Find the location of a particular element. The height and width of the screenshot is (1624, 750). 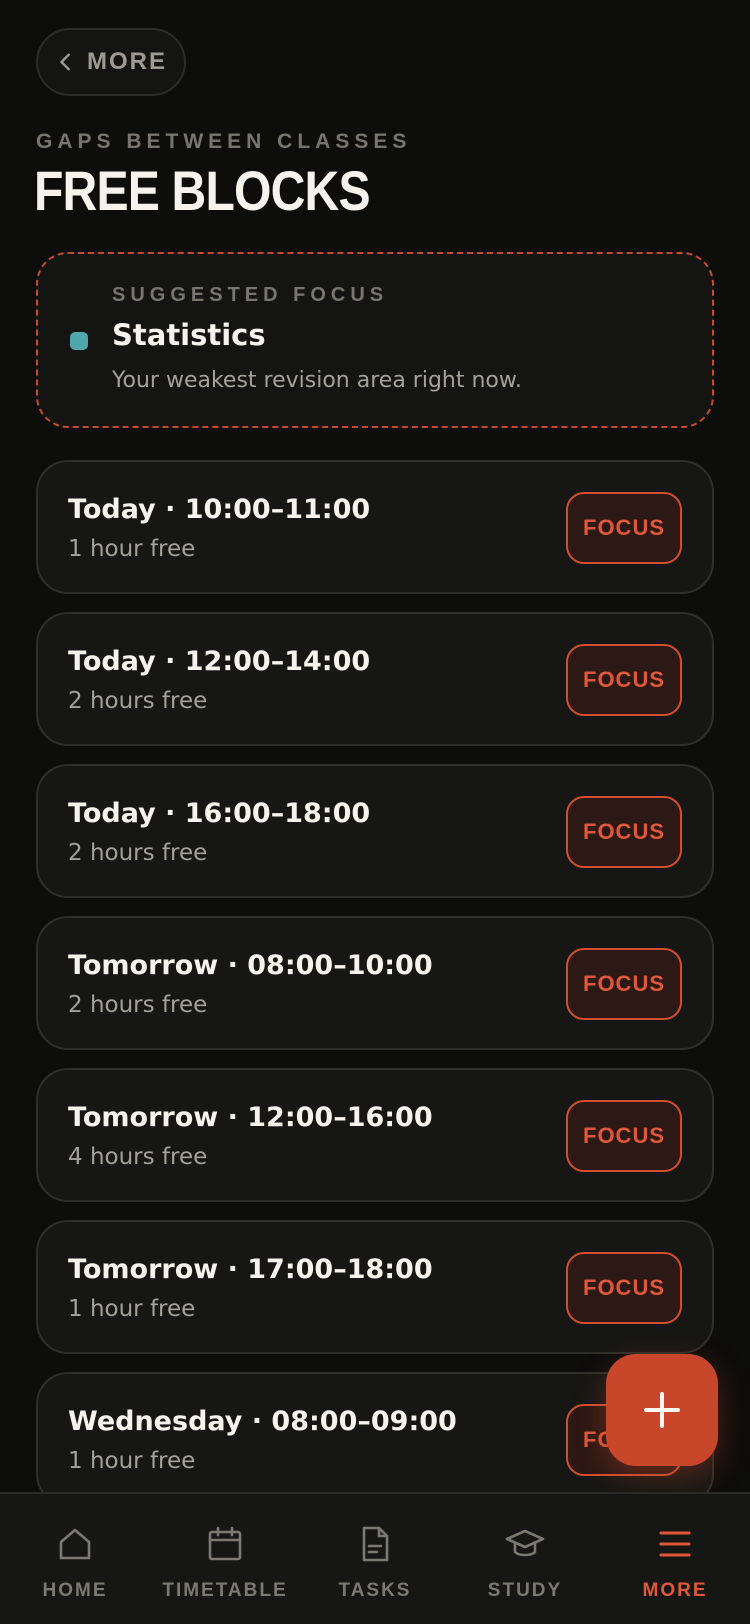

bottom-nav: HOME TIMETABLE TASKS STUDY MORE is located at coordinates (375, 1558).